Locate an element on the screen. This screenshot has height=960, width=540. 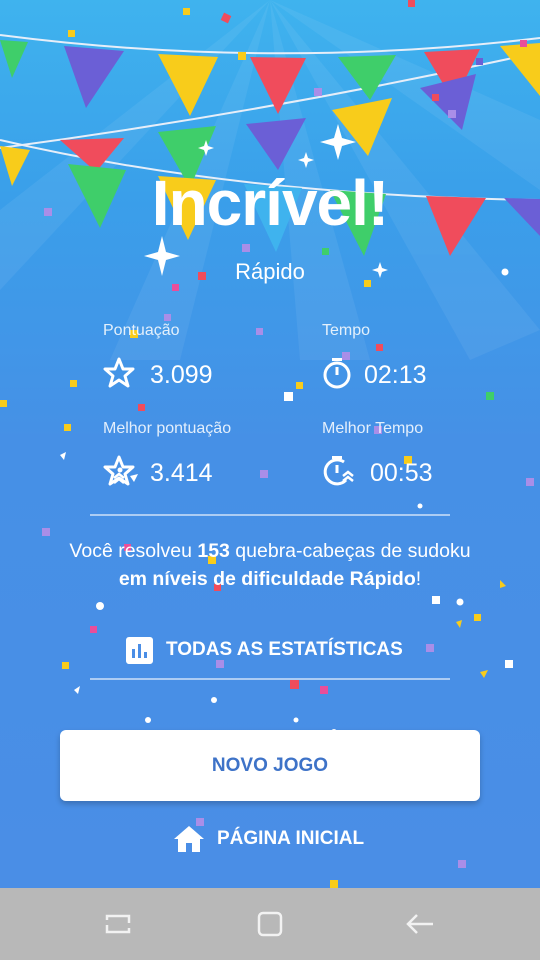
page-title: Incrível! is located at coordinates (270, 203).